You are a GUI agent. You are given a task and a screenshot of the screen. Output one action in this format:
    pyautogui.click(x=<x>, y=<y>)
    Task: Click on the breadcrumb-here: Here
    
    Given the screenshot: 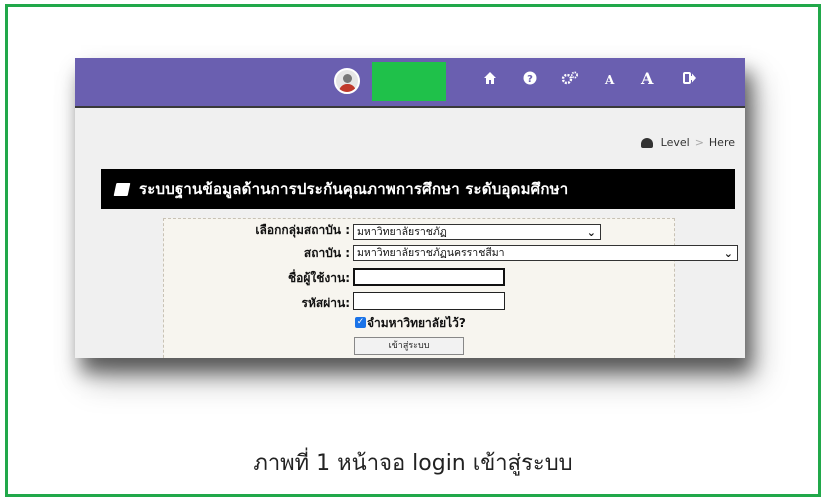 What is the action you would take?
    pyautogui.click(x=721, y=142)
    